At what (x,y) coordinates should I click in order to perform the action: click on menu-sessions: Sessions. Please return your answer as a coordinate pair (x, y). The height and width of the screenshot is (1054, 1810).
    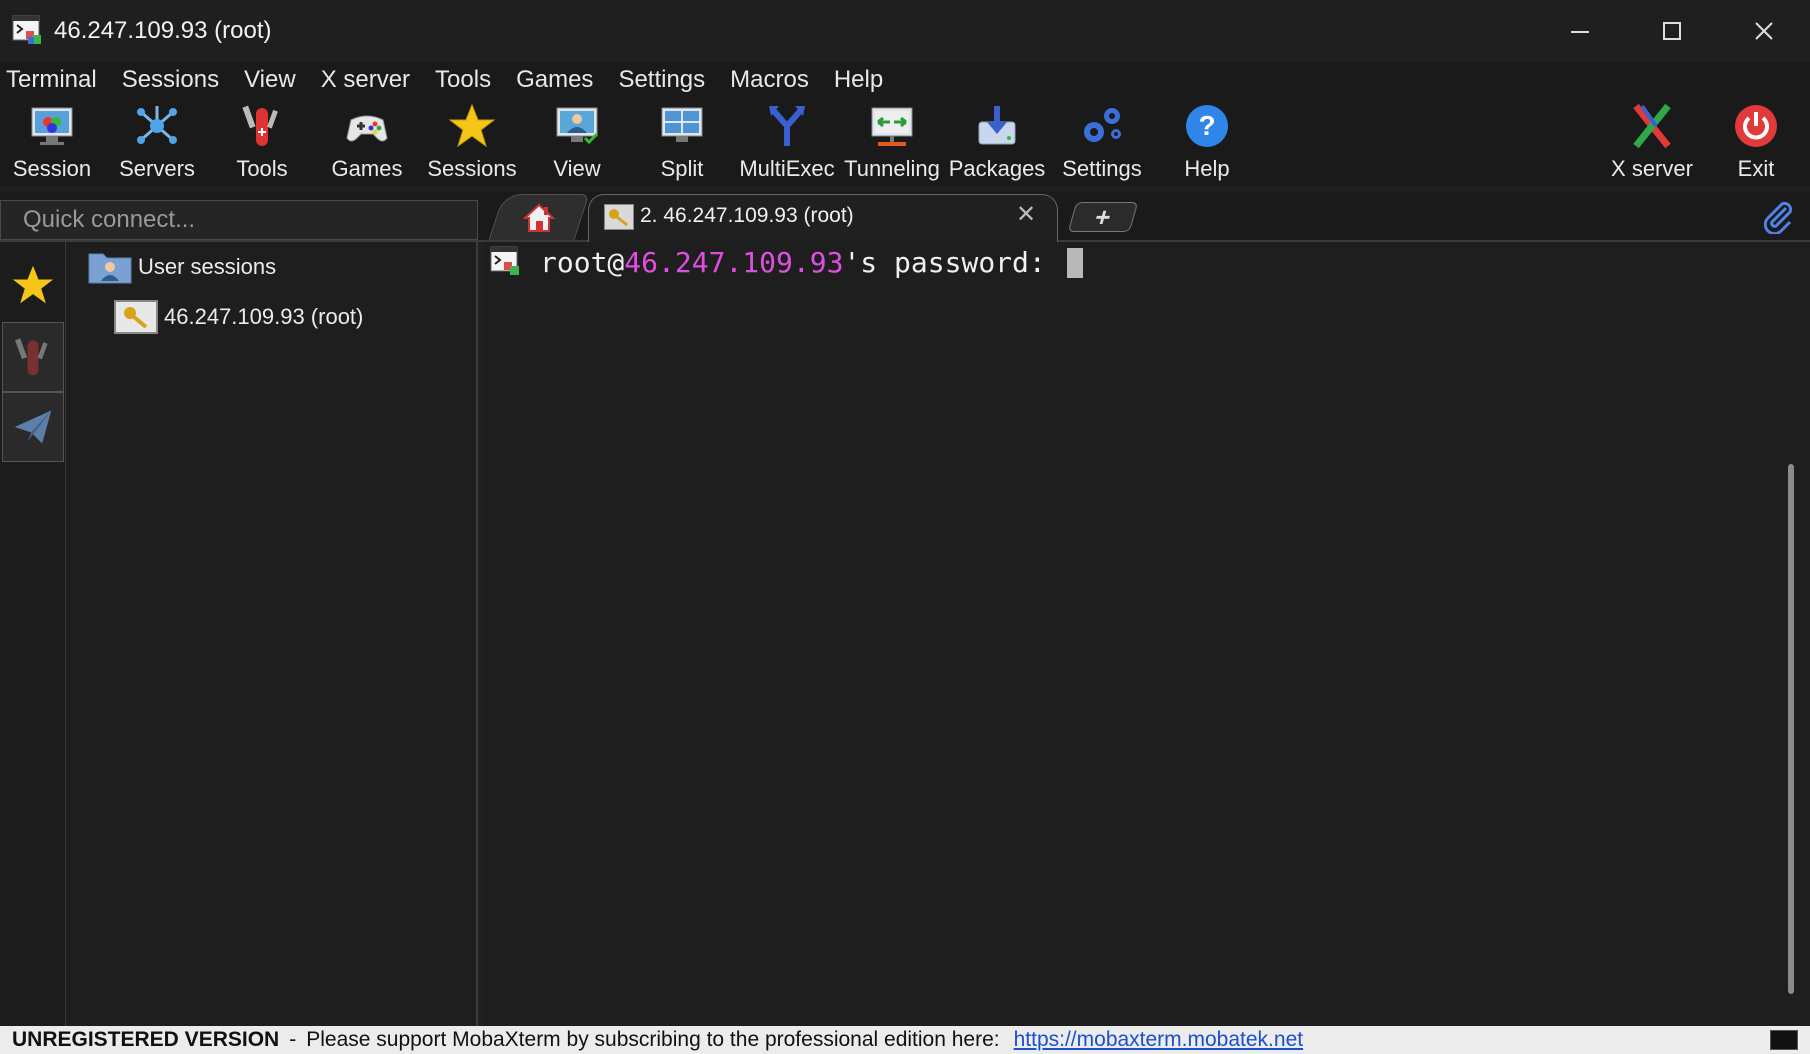
    Looking at the image, I should click on (174, 80).